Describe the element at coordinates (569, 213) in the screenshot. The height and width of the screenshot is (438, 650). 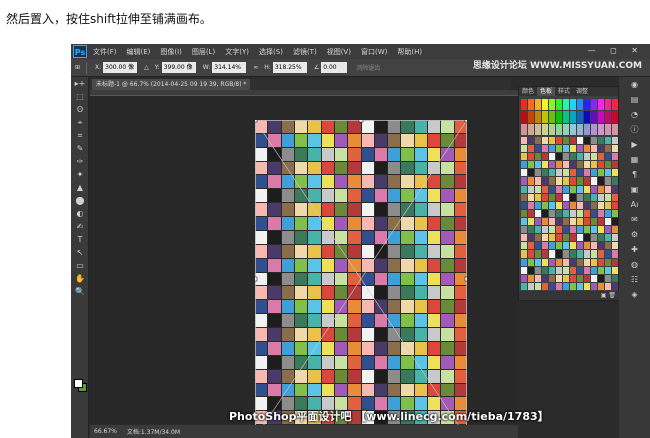
I see `swatch-grid` at that location.